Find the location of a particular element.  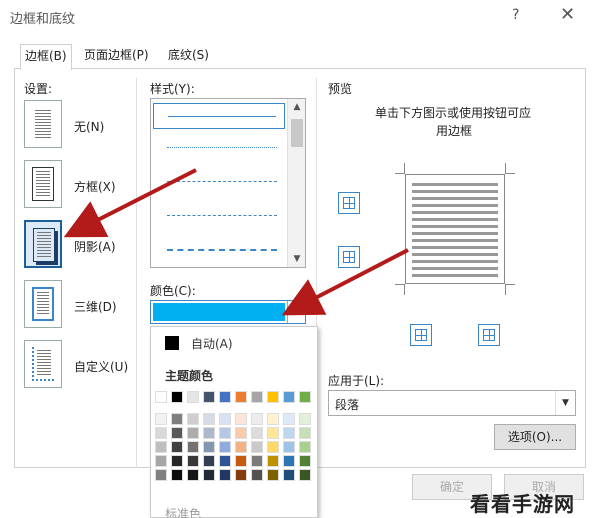

middle-border-button is located at coordinates (349, 257).